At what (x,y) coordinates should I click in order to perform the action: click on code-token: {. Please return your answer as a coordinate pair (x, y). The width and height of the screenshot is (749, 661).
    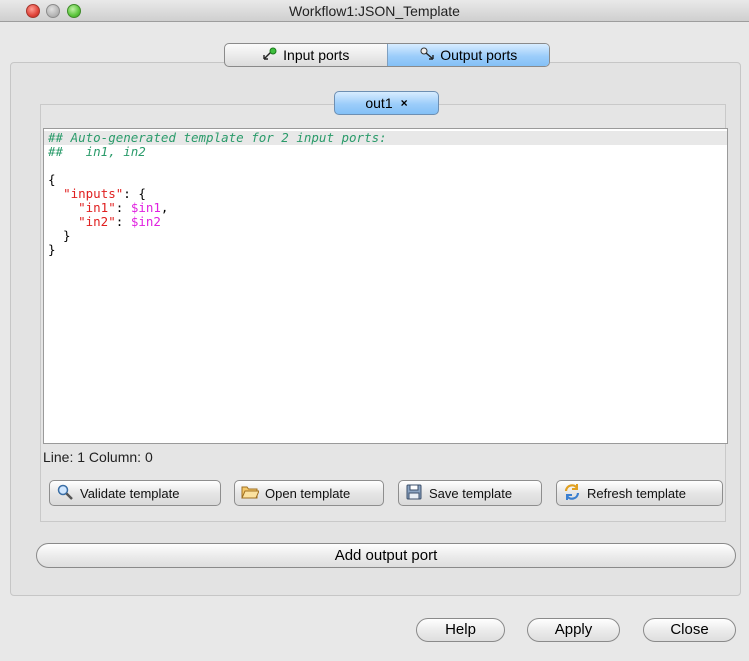
    Looking at the image, I should click on (52, 179).